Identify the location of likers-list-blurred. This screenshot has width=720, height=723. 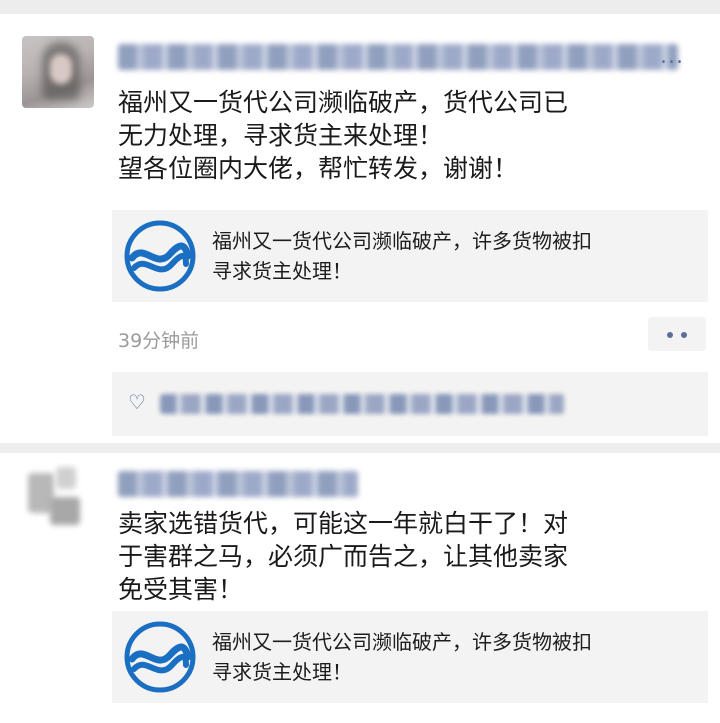
(362, 404).